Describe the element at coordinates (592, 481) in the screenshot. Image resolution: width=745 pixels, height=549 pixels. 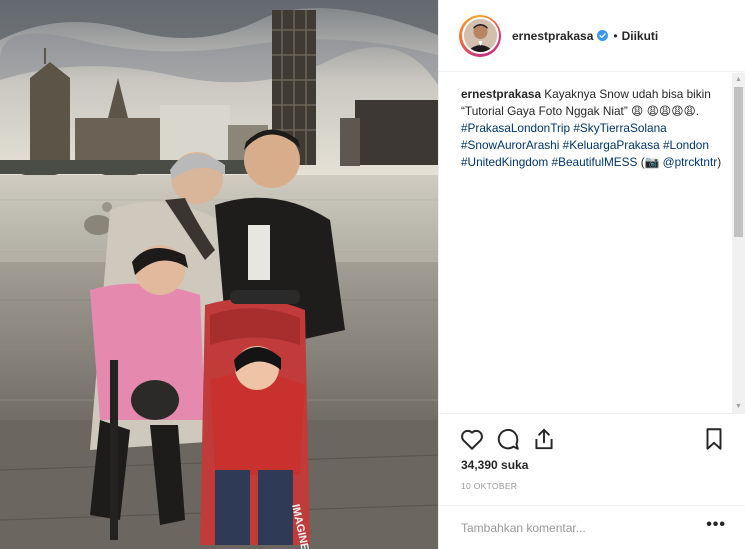
I see `post-actions: 34,390 suka 10 OKTOBER •••` at that location.